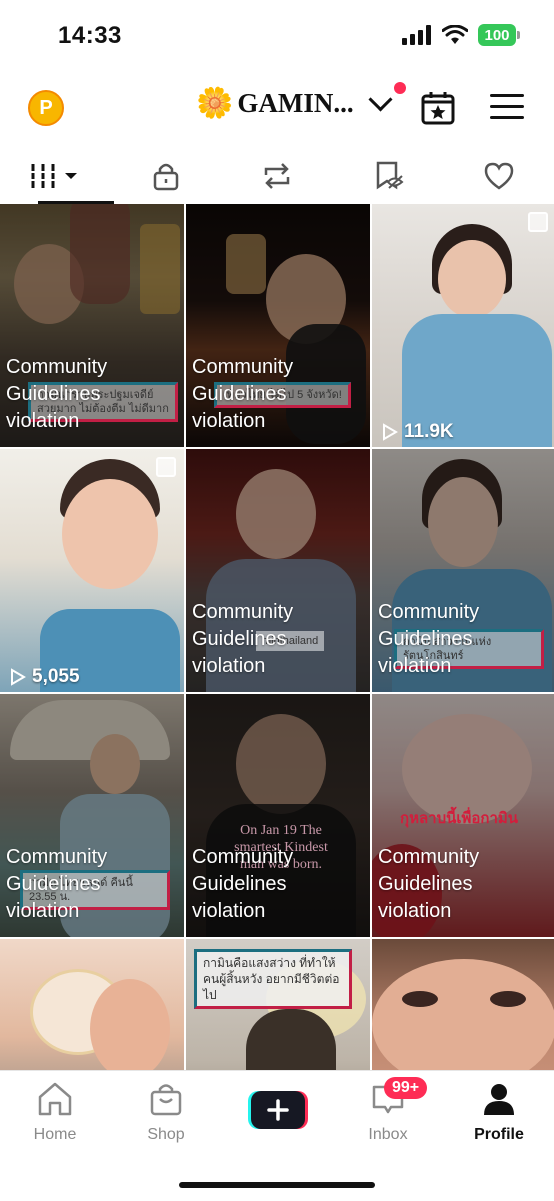 This screenshot has height=1201, width=554. What do you see at coordinates (455, 34) in the screenshot?
I see `wifi-icon` at bounding box center [455, 34].